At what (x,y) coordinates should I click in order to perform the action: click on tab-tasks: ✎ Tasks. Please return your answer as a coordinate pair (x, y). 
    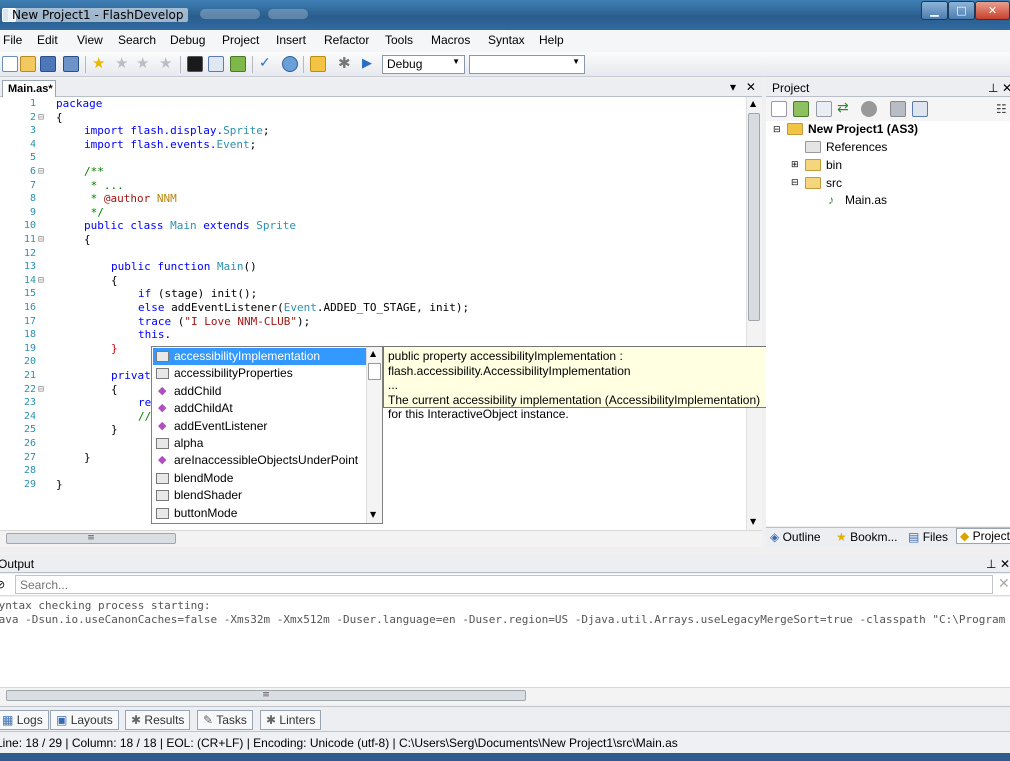
    Looking at the image, I should click on (225, 720).